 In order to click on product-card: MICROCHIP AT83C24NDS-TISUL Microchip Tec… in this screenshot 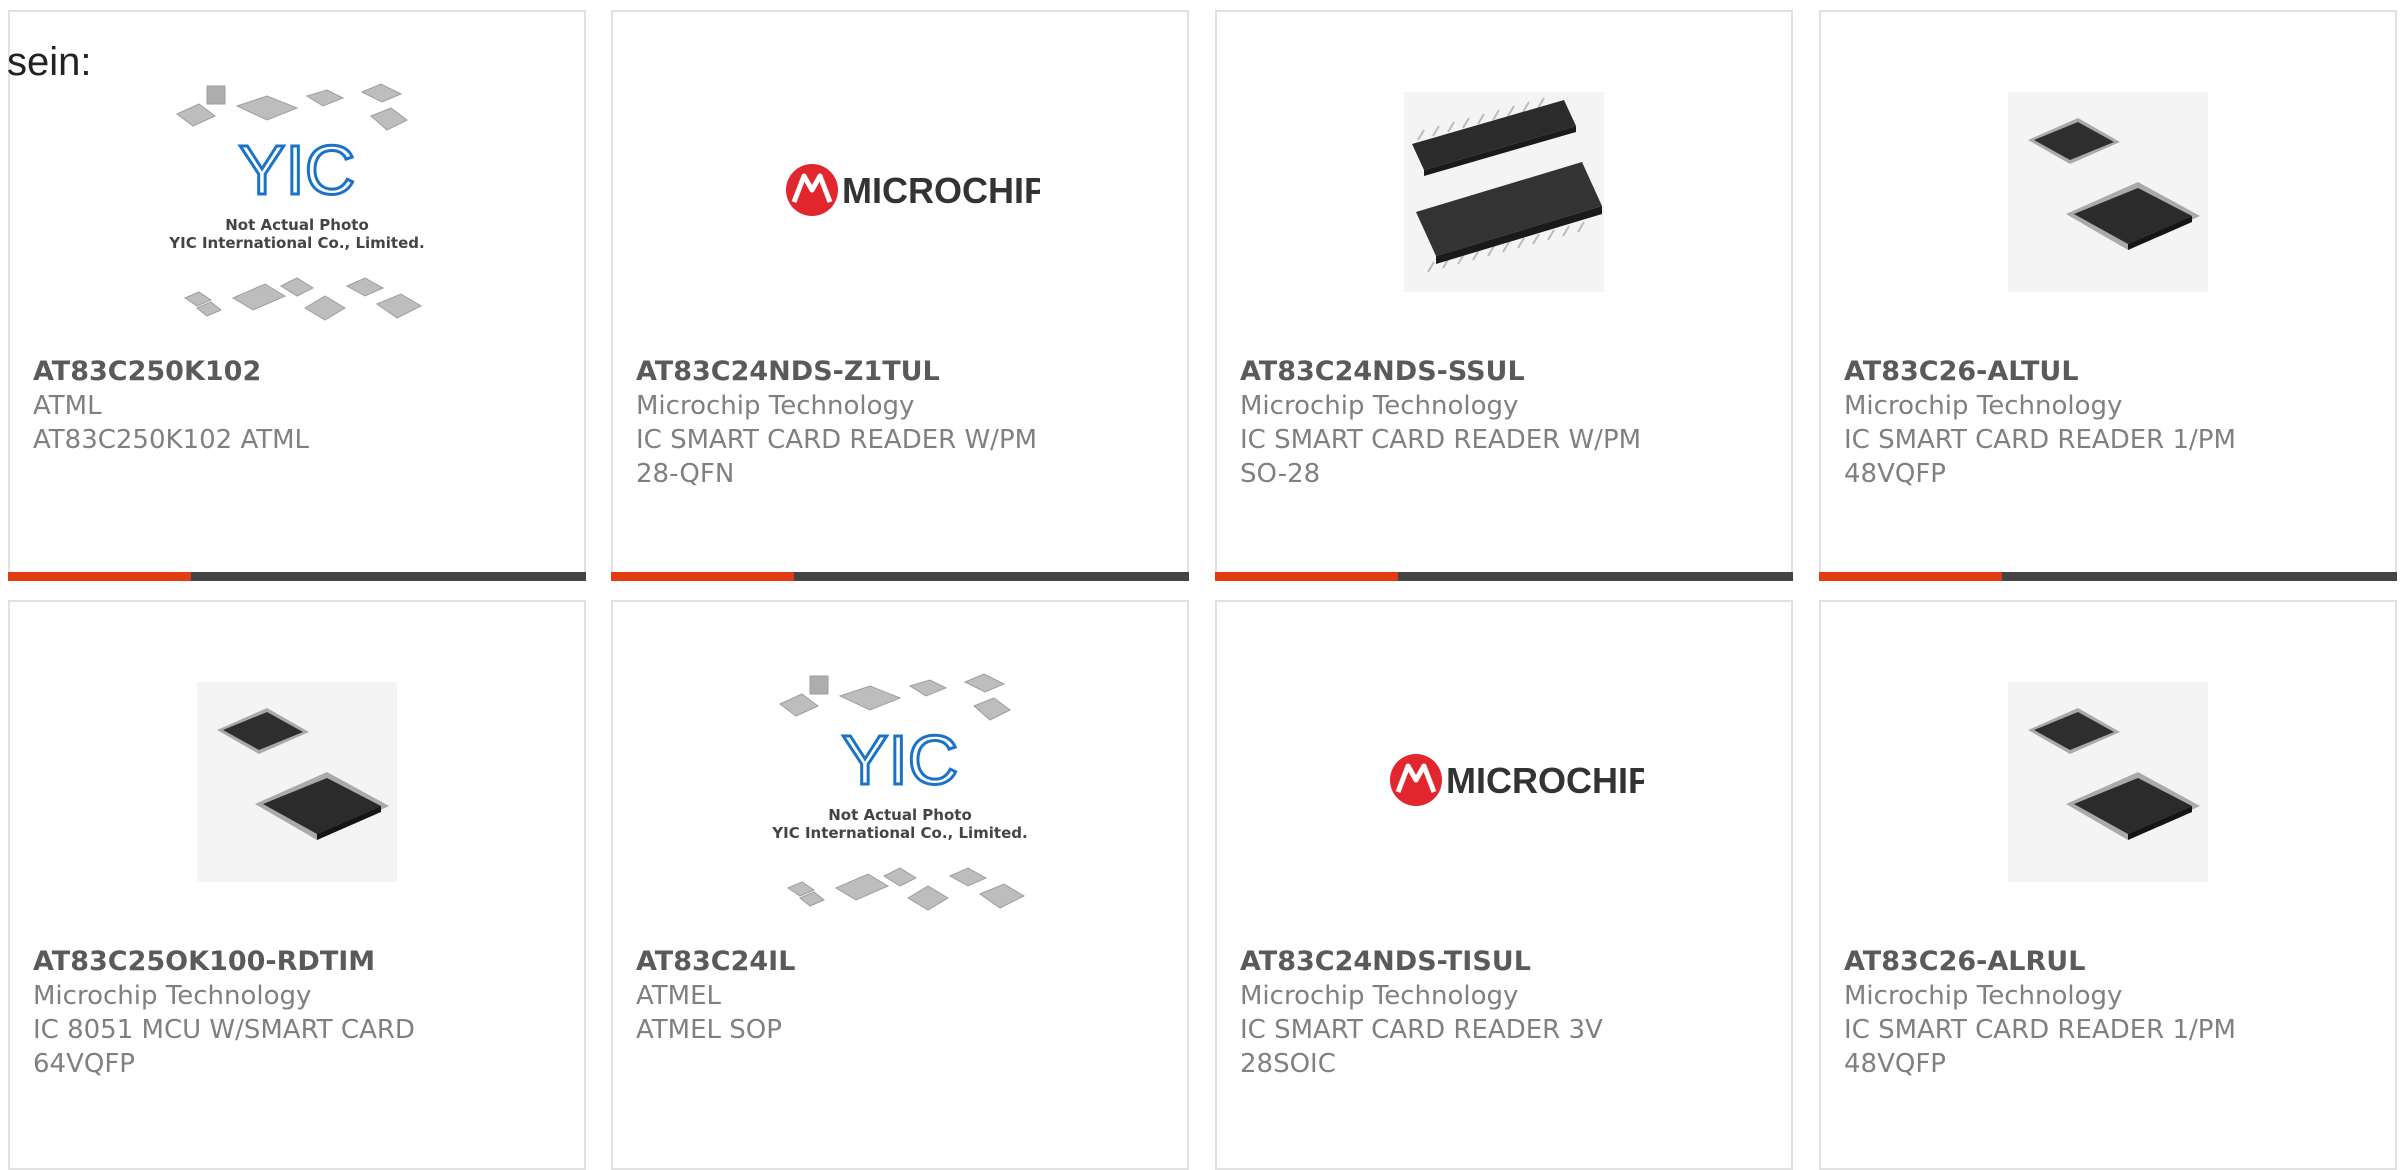, I will do `click(1504, 885)`.